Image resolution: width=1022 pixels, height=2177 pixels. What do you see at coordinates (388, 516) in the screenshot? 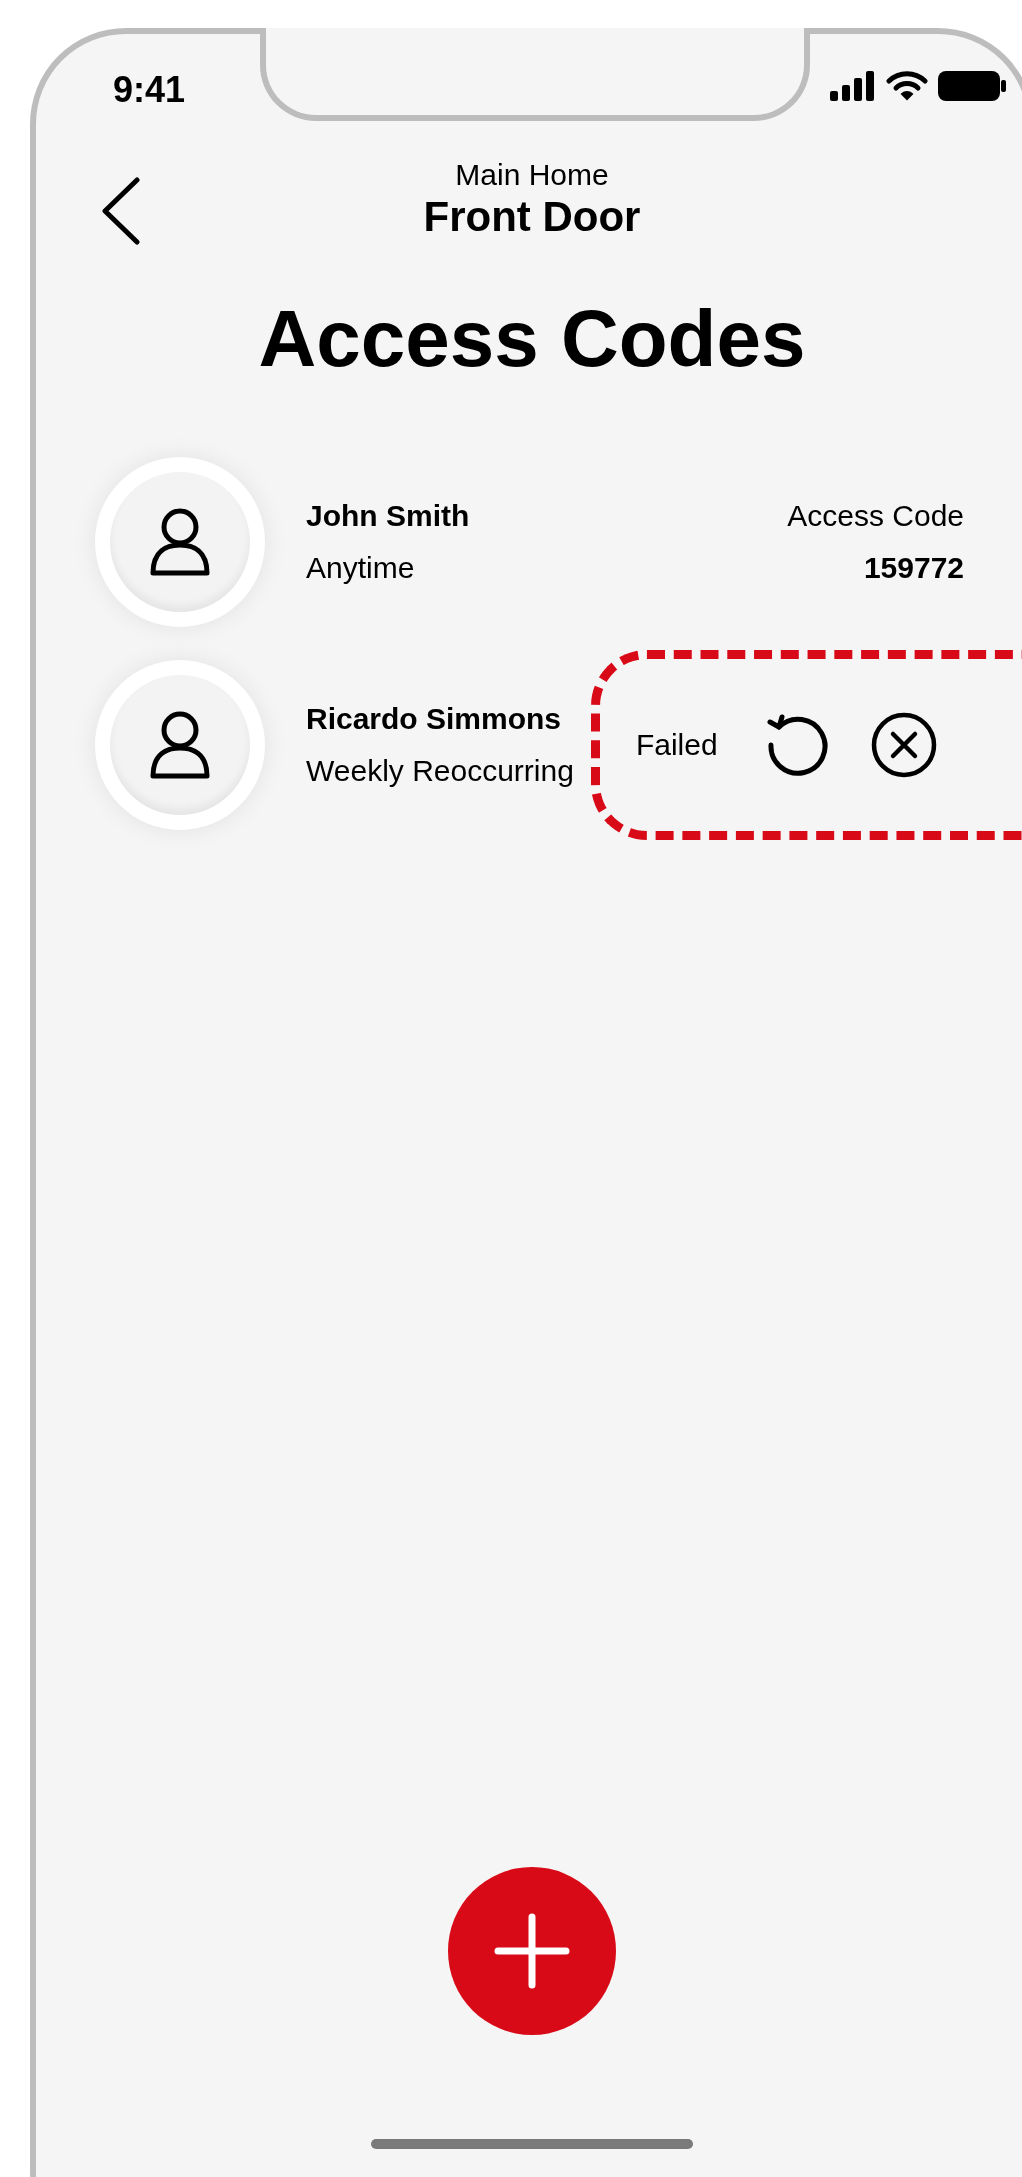
I see `person-name: John Smith` at bounding box center [388, 516].